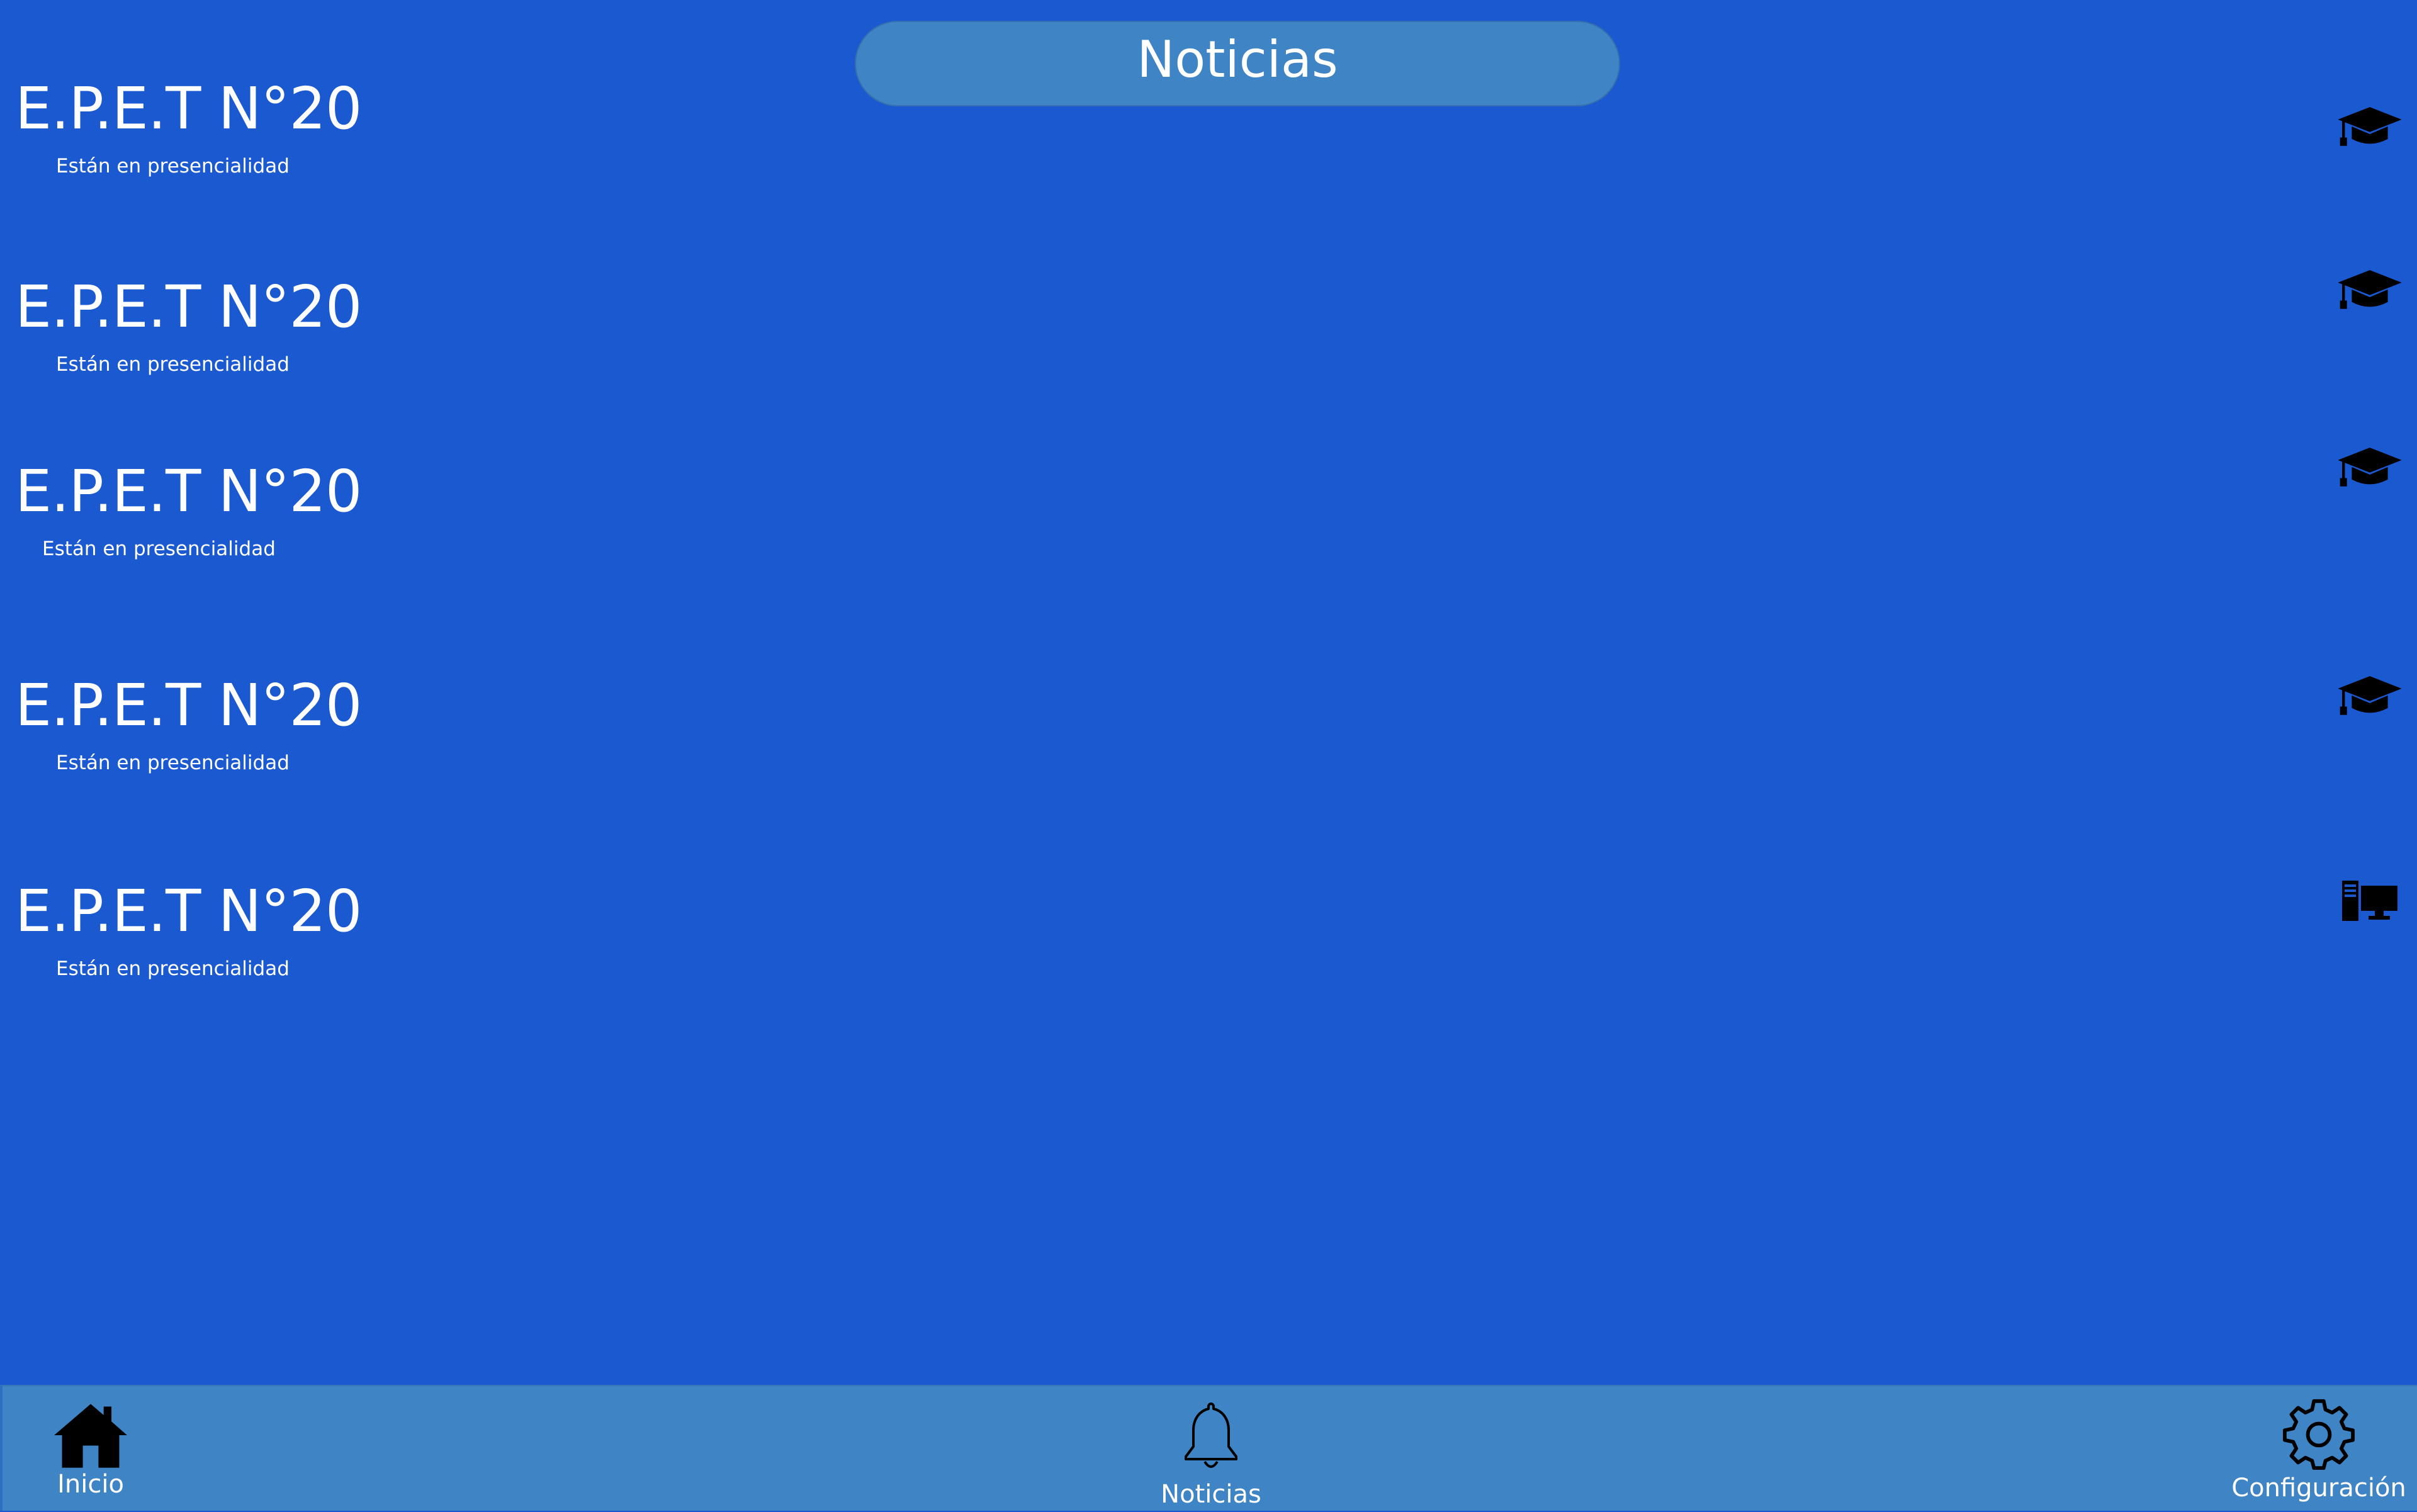 This screenshot has height=1512, width=2417. Describe the element at coordinates (1211, 1494) in the screenshot. I see `nav-news-label: Noticias` at that location.